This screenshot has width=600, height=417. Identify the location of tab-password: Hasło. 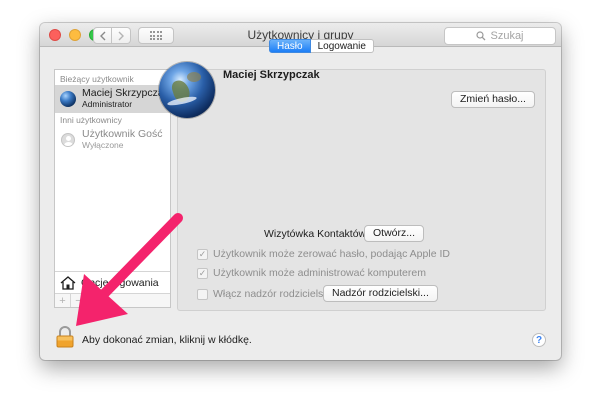
(290, 46).